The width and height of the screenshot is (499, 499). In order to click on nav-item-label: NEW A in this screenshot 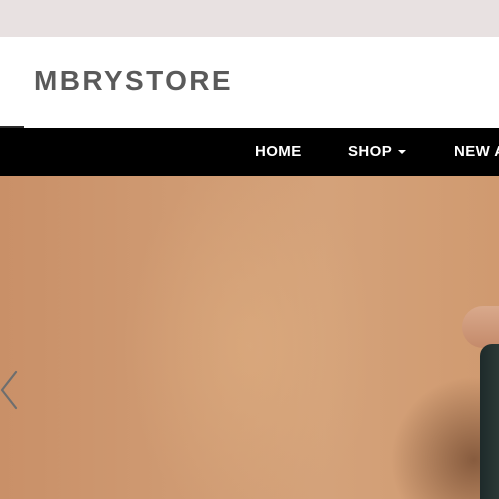, I will do `click(476, 151)`.